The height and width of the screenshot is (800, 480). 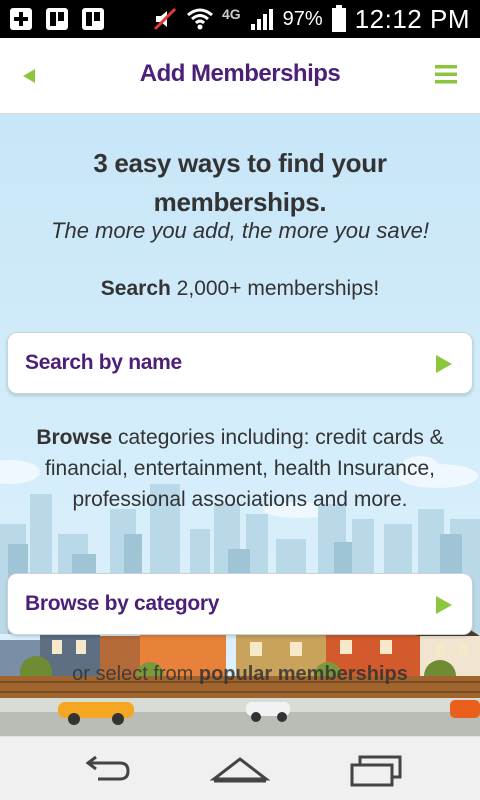 What do you see at coordinates (302, 18) in the screenshot?
I see `battery-percent: 97%` at bounding box center [302, 18].